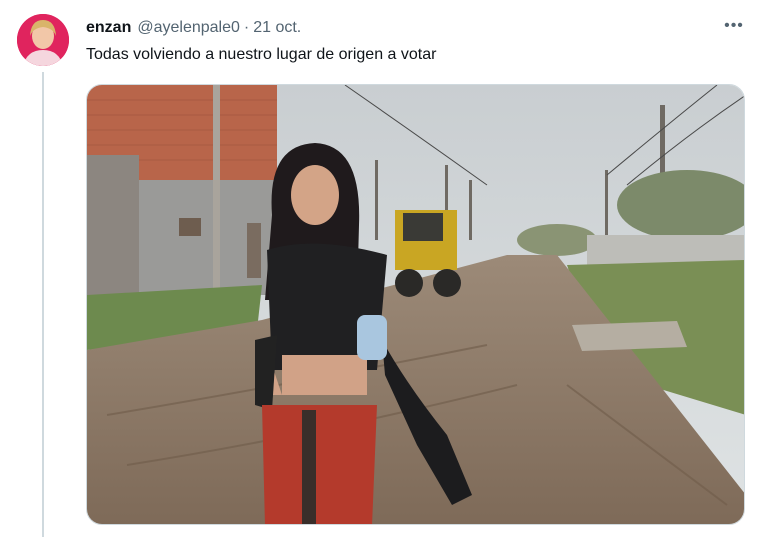  What do you see at coordinates (108, 28) in the screenshot?
I see `author-name: enzan` at bounding box center [108, 28].